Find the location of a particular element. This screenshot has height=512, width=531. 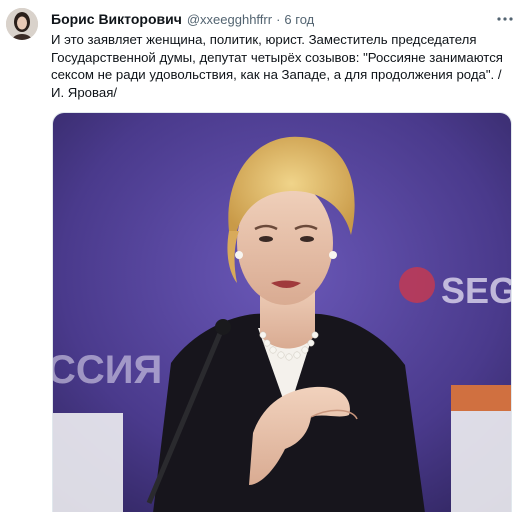

timestamp: 6 год is located at coordinates (299, 19).